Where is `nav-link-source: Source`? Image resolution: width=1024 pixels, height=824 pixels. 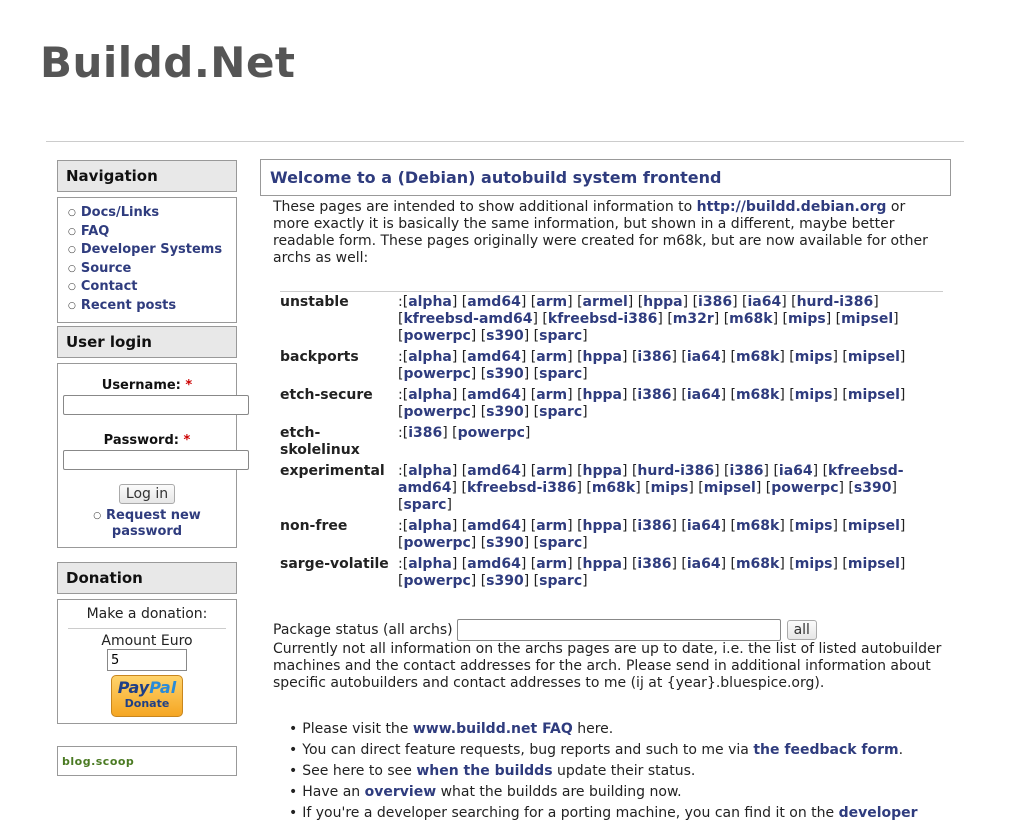
nav-link-source: Source is located at coordinates (106, 268).